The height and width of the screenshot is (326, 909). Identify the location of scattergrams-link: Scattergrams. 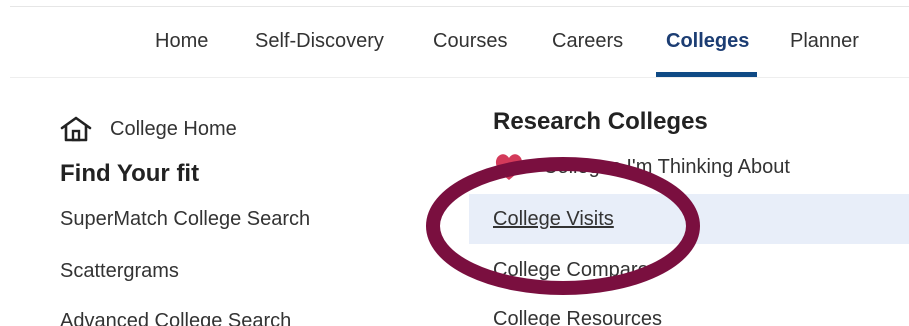
(119, 271).